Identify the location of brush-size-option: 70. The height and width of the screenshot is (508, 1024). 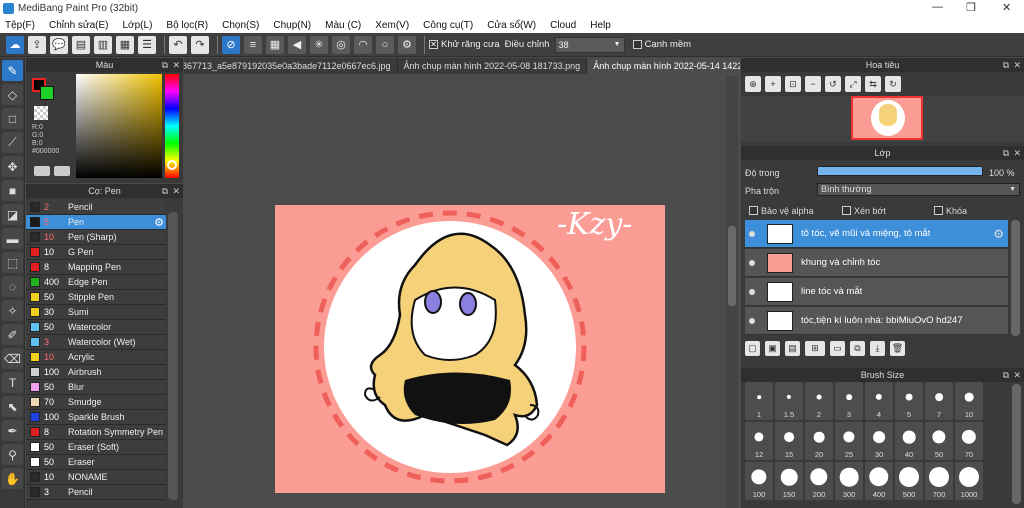
(969, 441).